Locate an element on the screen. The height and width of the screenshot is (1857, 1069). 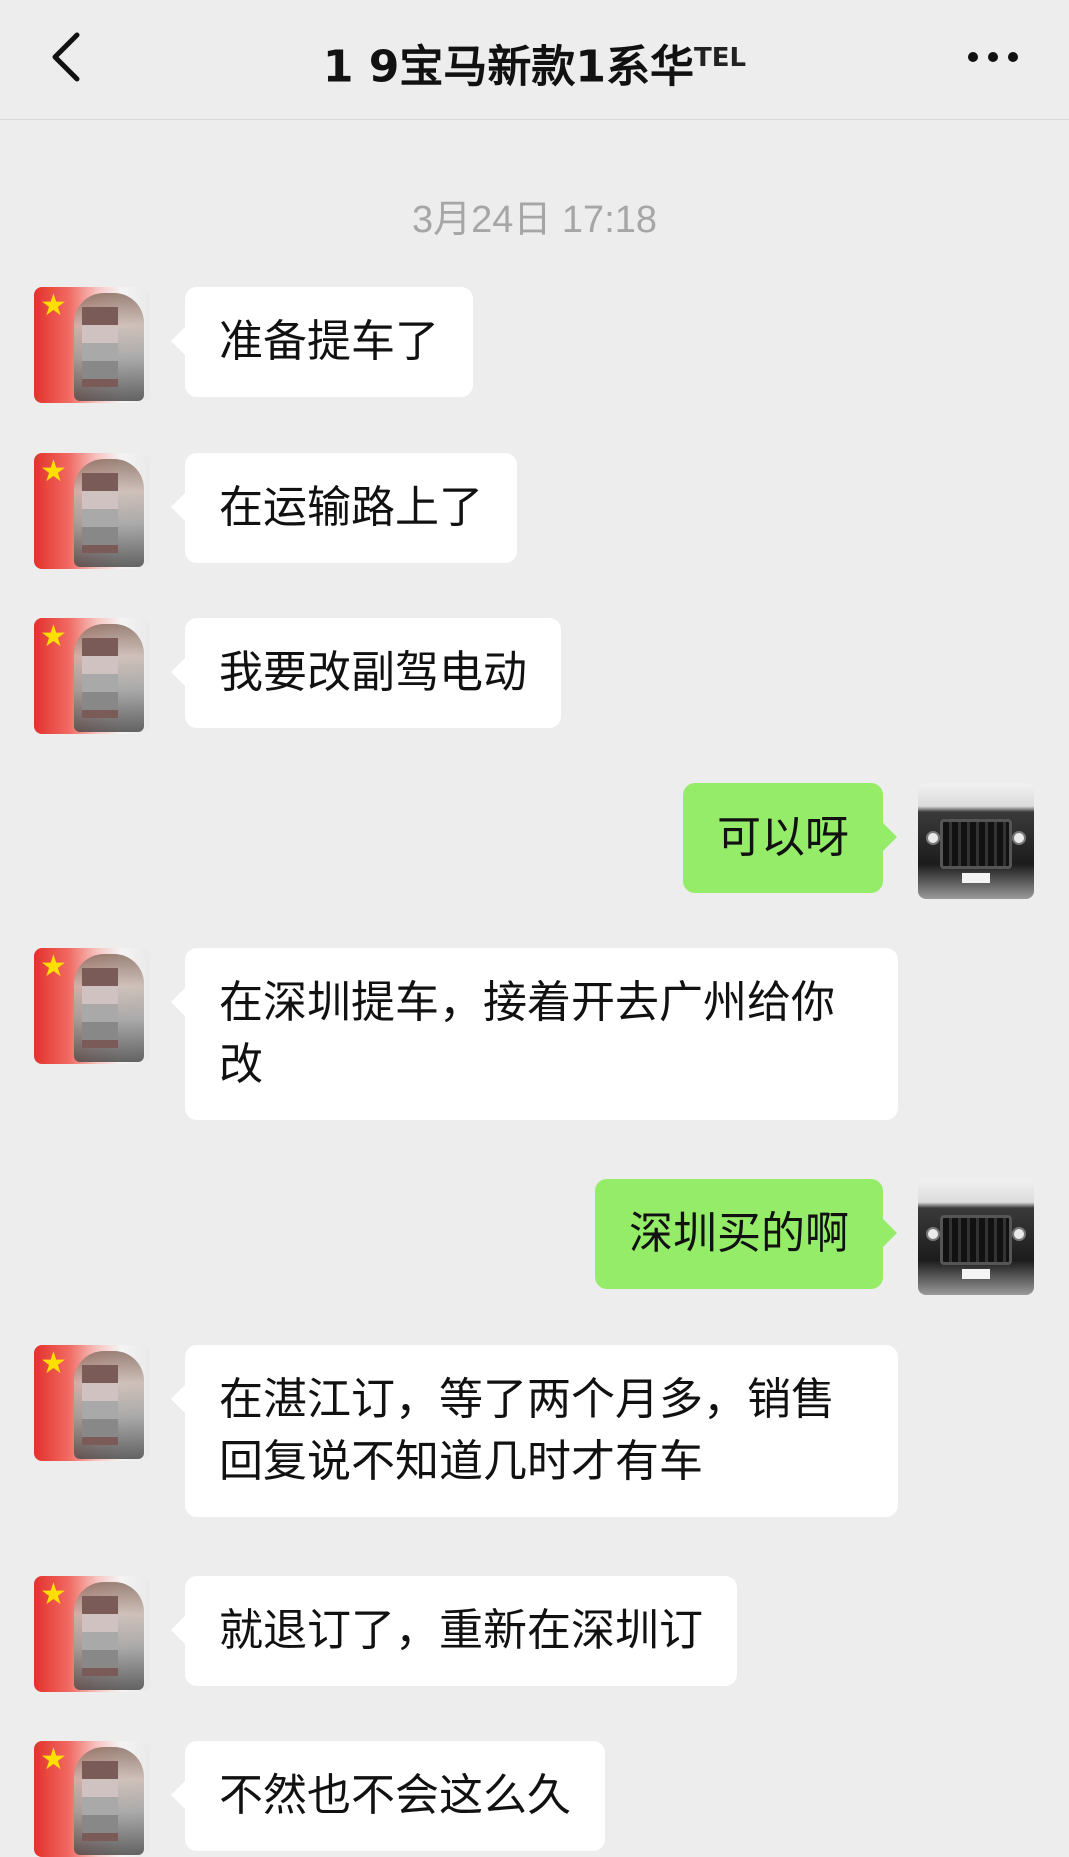
more-dots-icon is located at coordinates (993, 57).